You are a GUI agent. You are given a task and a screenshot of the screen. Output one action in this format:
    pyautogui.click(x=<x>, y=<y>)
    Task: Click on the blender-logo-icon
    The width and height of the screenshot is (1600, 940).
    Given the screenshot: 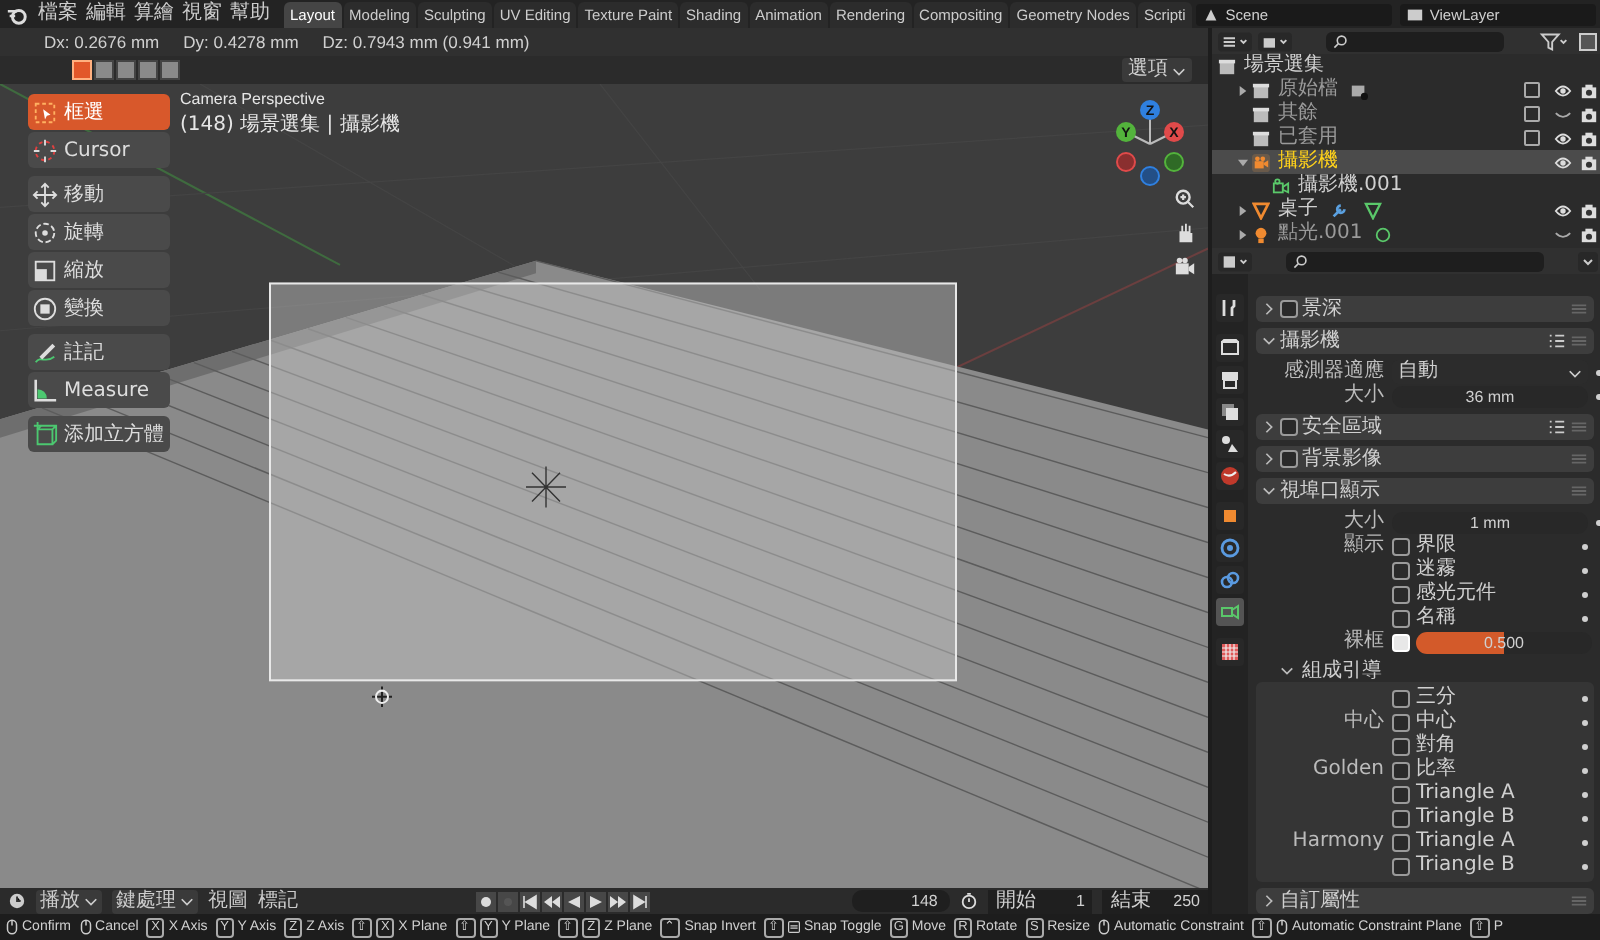 What is the action you would take?
    pyautogui.click(x=17, y=14)
    